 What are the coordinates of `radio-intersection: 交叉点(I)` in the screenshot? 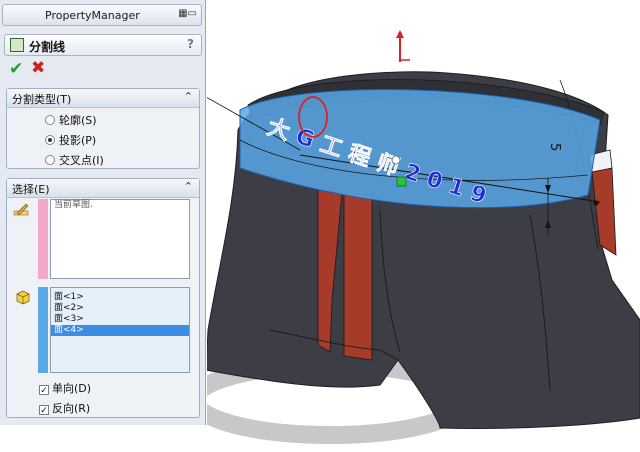 It's located at (74, 160).